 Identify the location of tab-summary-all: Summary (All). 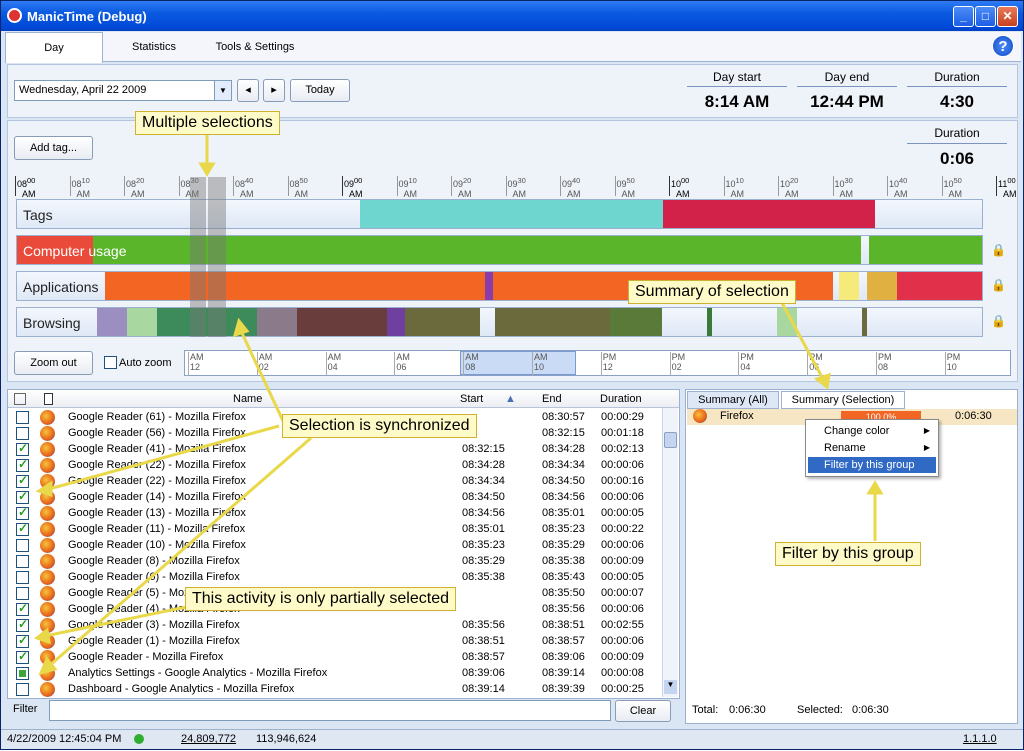
(733, 400).